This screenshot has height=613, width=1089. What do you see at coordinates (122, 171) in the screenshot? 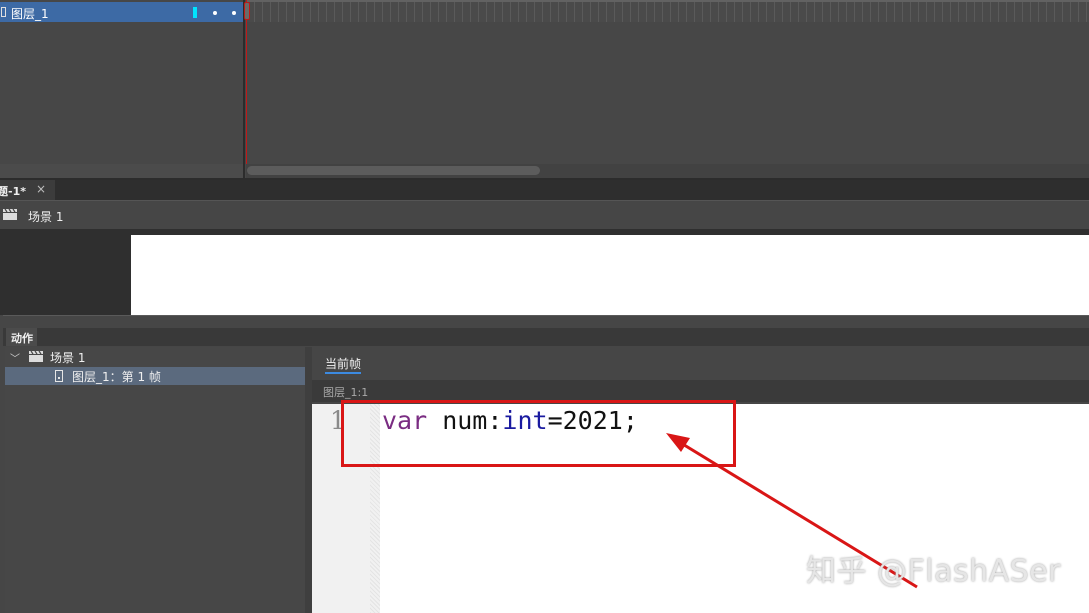
I see `layer-footer` at bounding box center [122, 171].